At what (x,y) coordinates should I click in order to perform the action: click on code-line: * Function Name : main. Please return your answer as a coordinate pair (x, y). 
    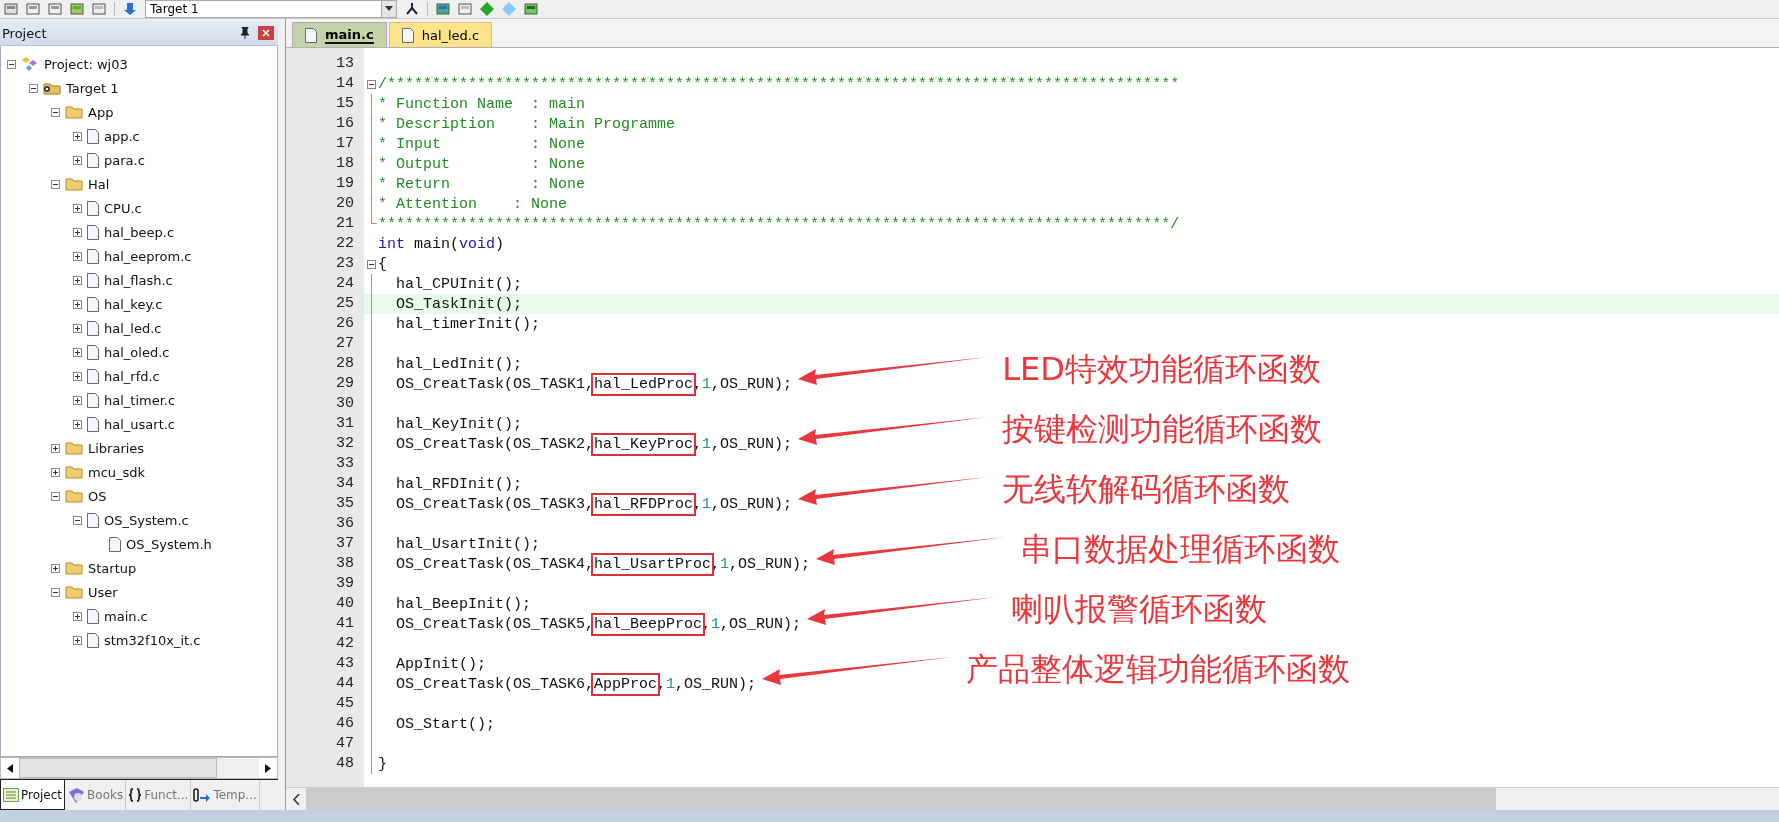
    Looking at the image, I should click on (482, 104).